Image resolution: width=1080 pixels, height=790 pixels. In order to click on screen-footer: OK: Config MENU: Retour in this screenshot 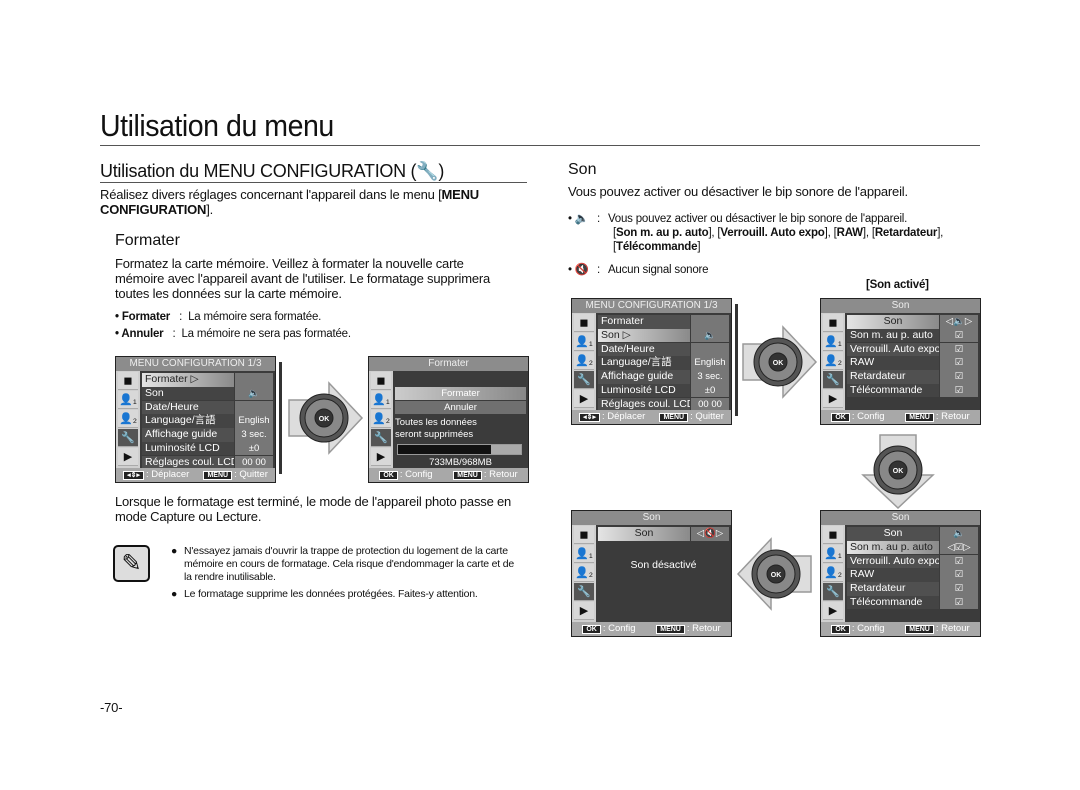, I will do `click(448, 475)`.